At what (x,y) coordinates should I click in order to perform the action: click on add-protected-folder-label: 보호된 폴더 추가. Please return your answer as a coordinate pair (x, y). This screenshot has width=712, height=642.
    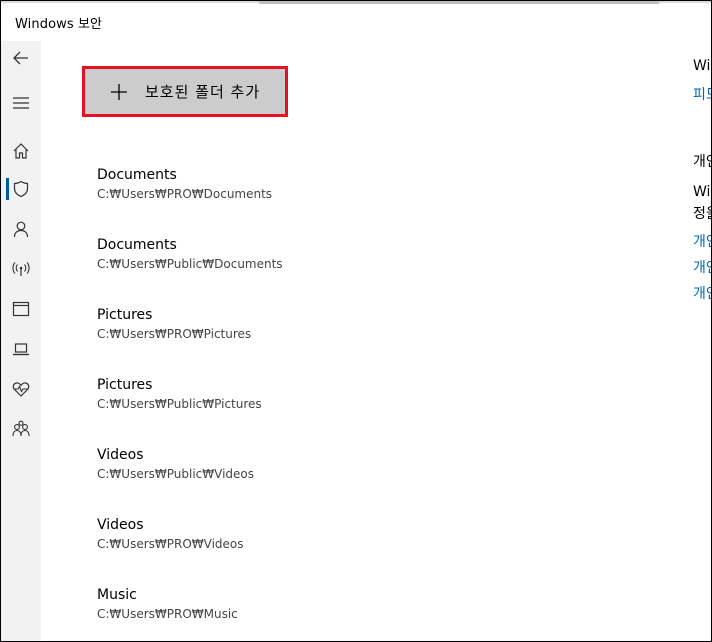
    Looking at the image, I should click on (203, 92).